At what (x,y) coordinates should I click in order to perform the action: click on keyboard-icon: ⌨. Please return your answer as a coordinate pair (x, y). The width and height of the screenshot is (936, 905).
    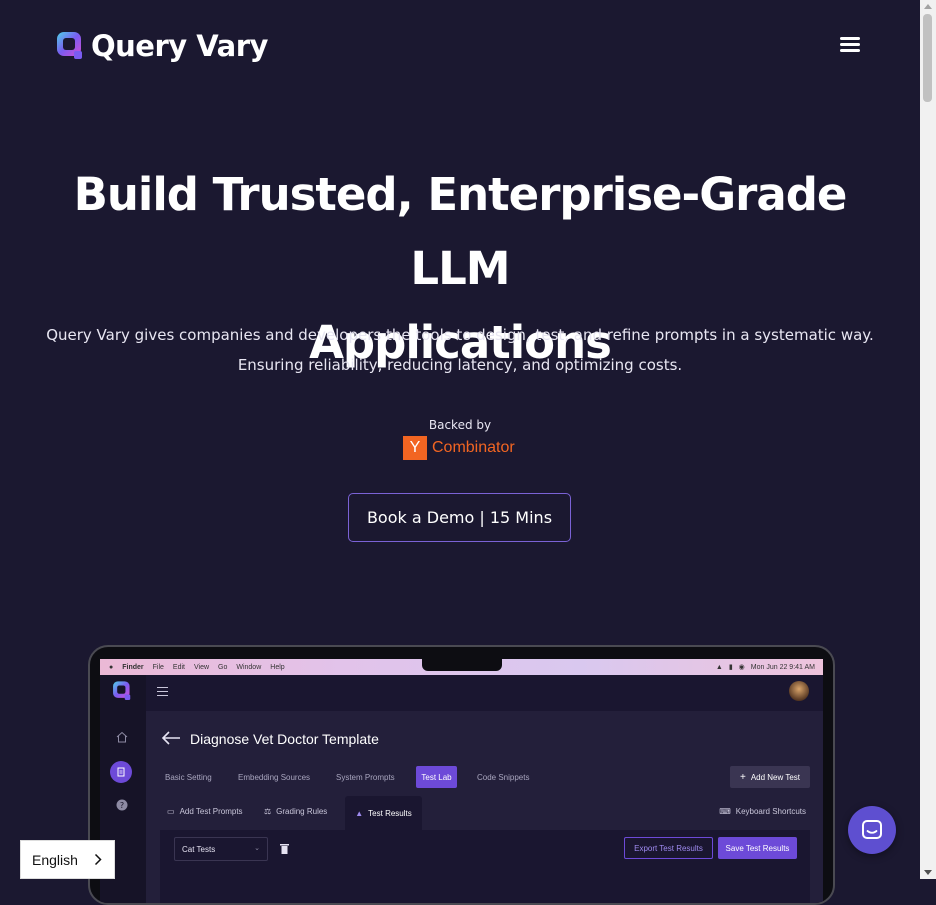
    Looking at the image, I should click on (725, 811).